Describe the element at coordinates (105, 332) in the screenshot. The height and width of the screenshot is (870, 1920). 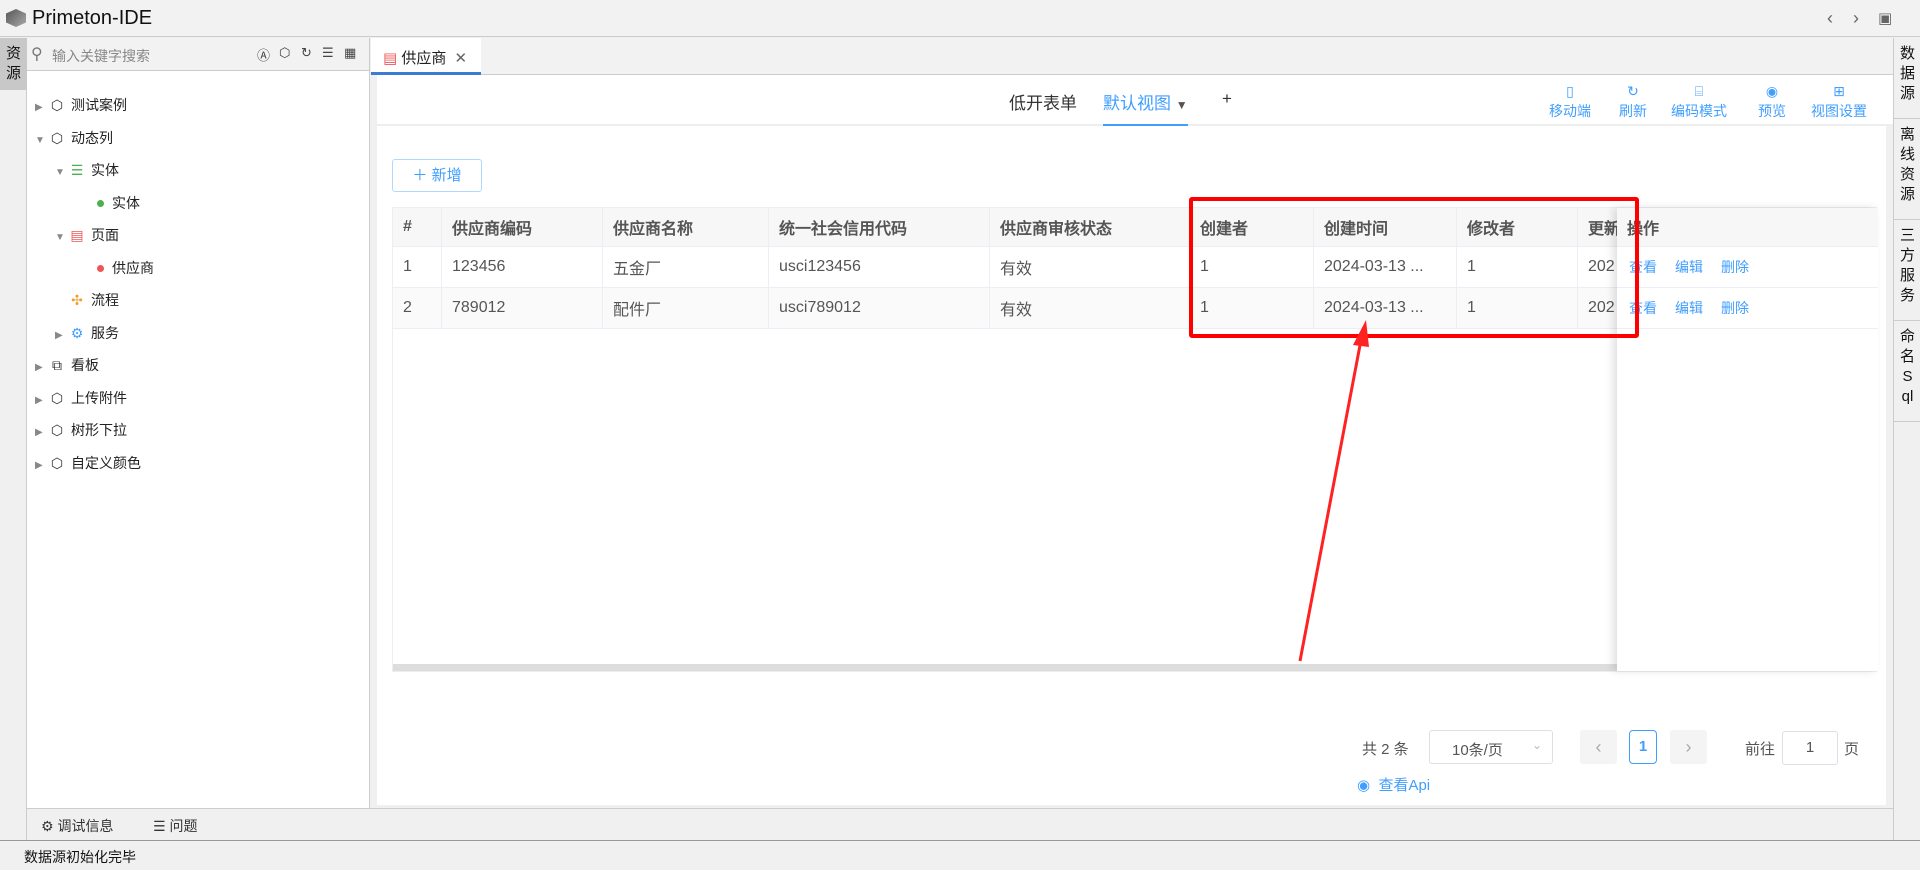
I see `tree-item-label: 服务` at that location.